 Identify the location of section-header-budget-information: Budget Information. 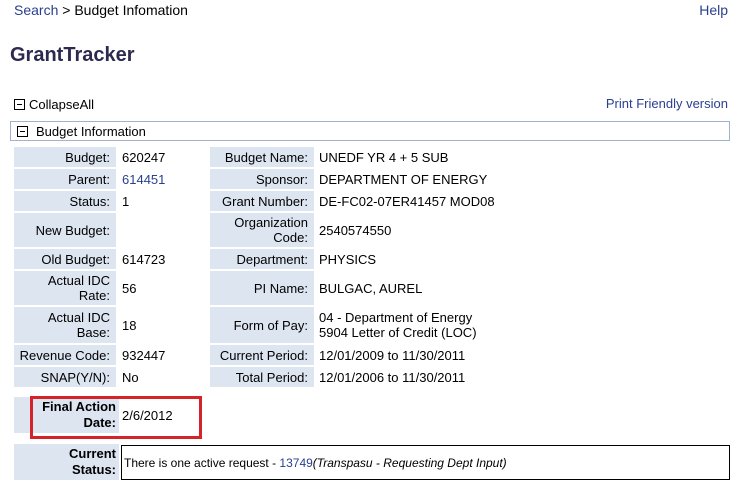
(370, 131).